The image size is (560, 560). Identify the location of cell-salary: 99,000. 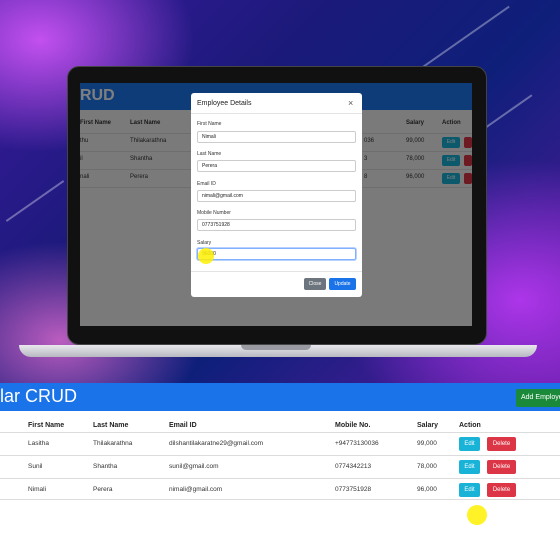
(427, 443).